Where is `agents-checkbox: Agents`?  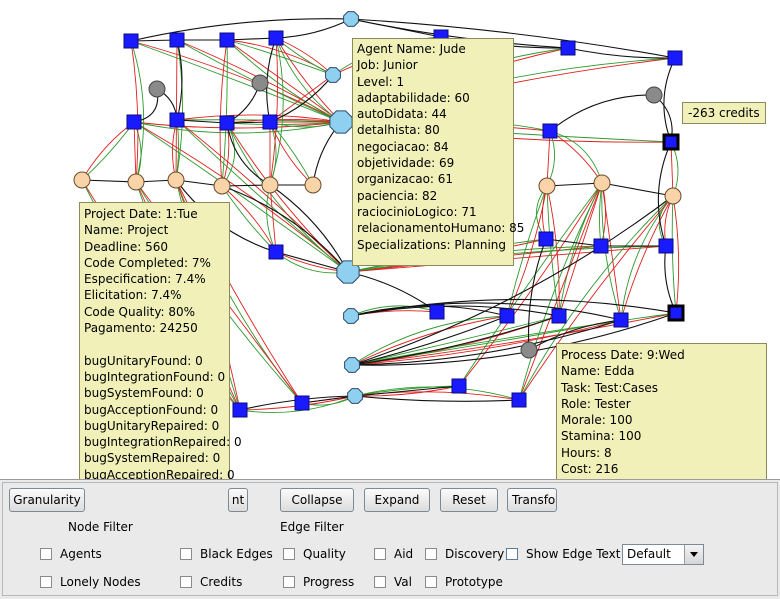 agents-checkbox: Agents is located at coordinates (71, 554).